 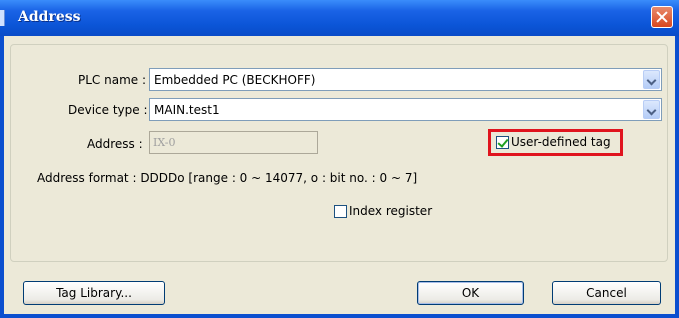 What do you see at coordinates (235, 80) in the screenshot?
I see `plc-name-value: Embedded PC (BECKHOFF)` at bounding box center [235, 80].